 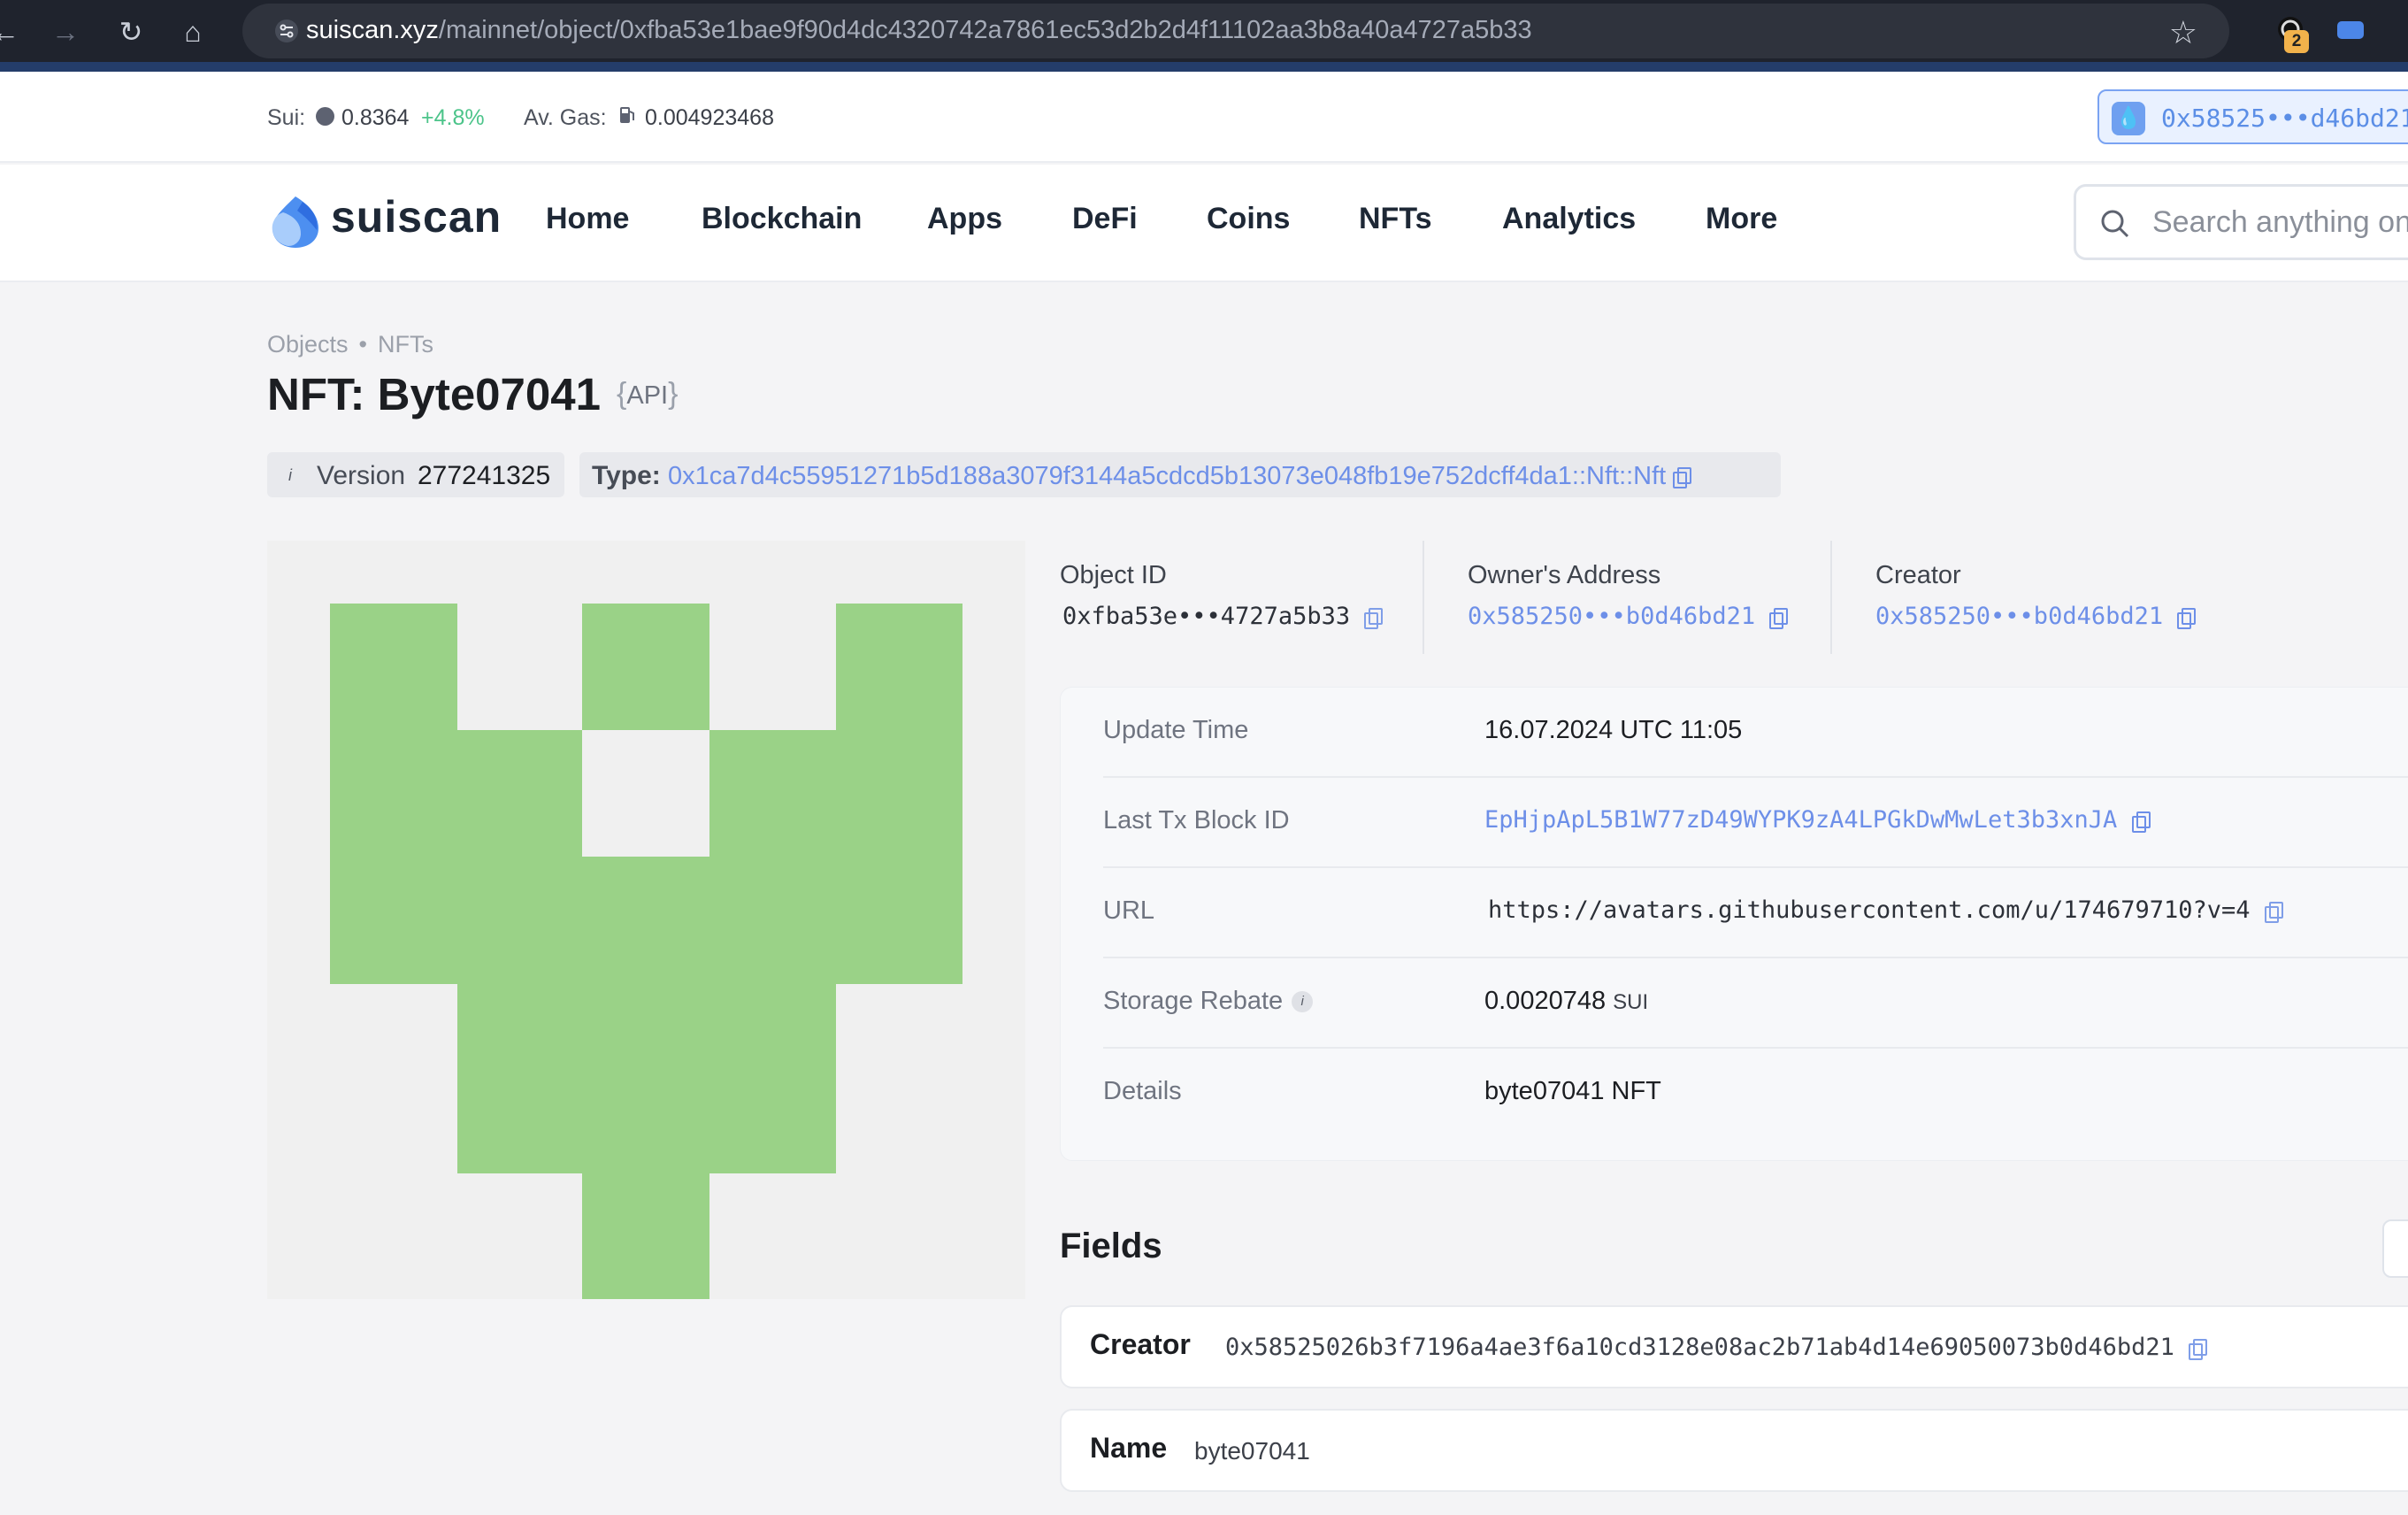 I want to click on nav-more: More, so click(x=1742, y=219).